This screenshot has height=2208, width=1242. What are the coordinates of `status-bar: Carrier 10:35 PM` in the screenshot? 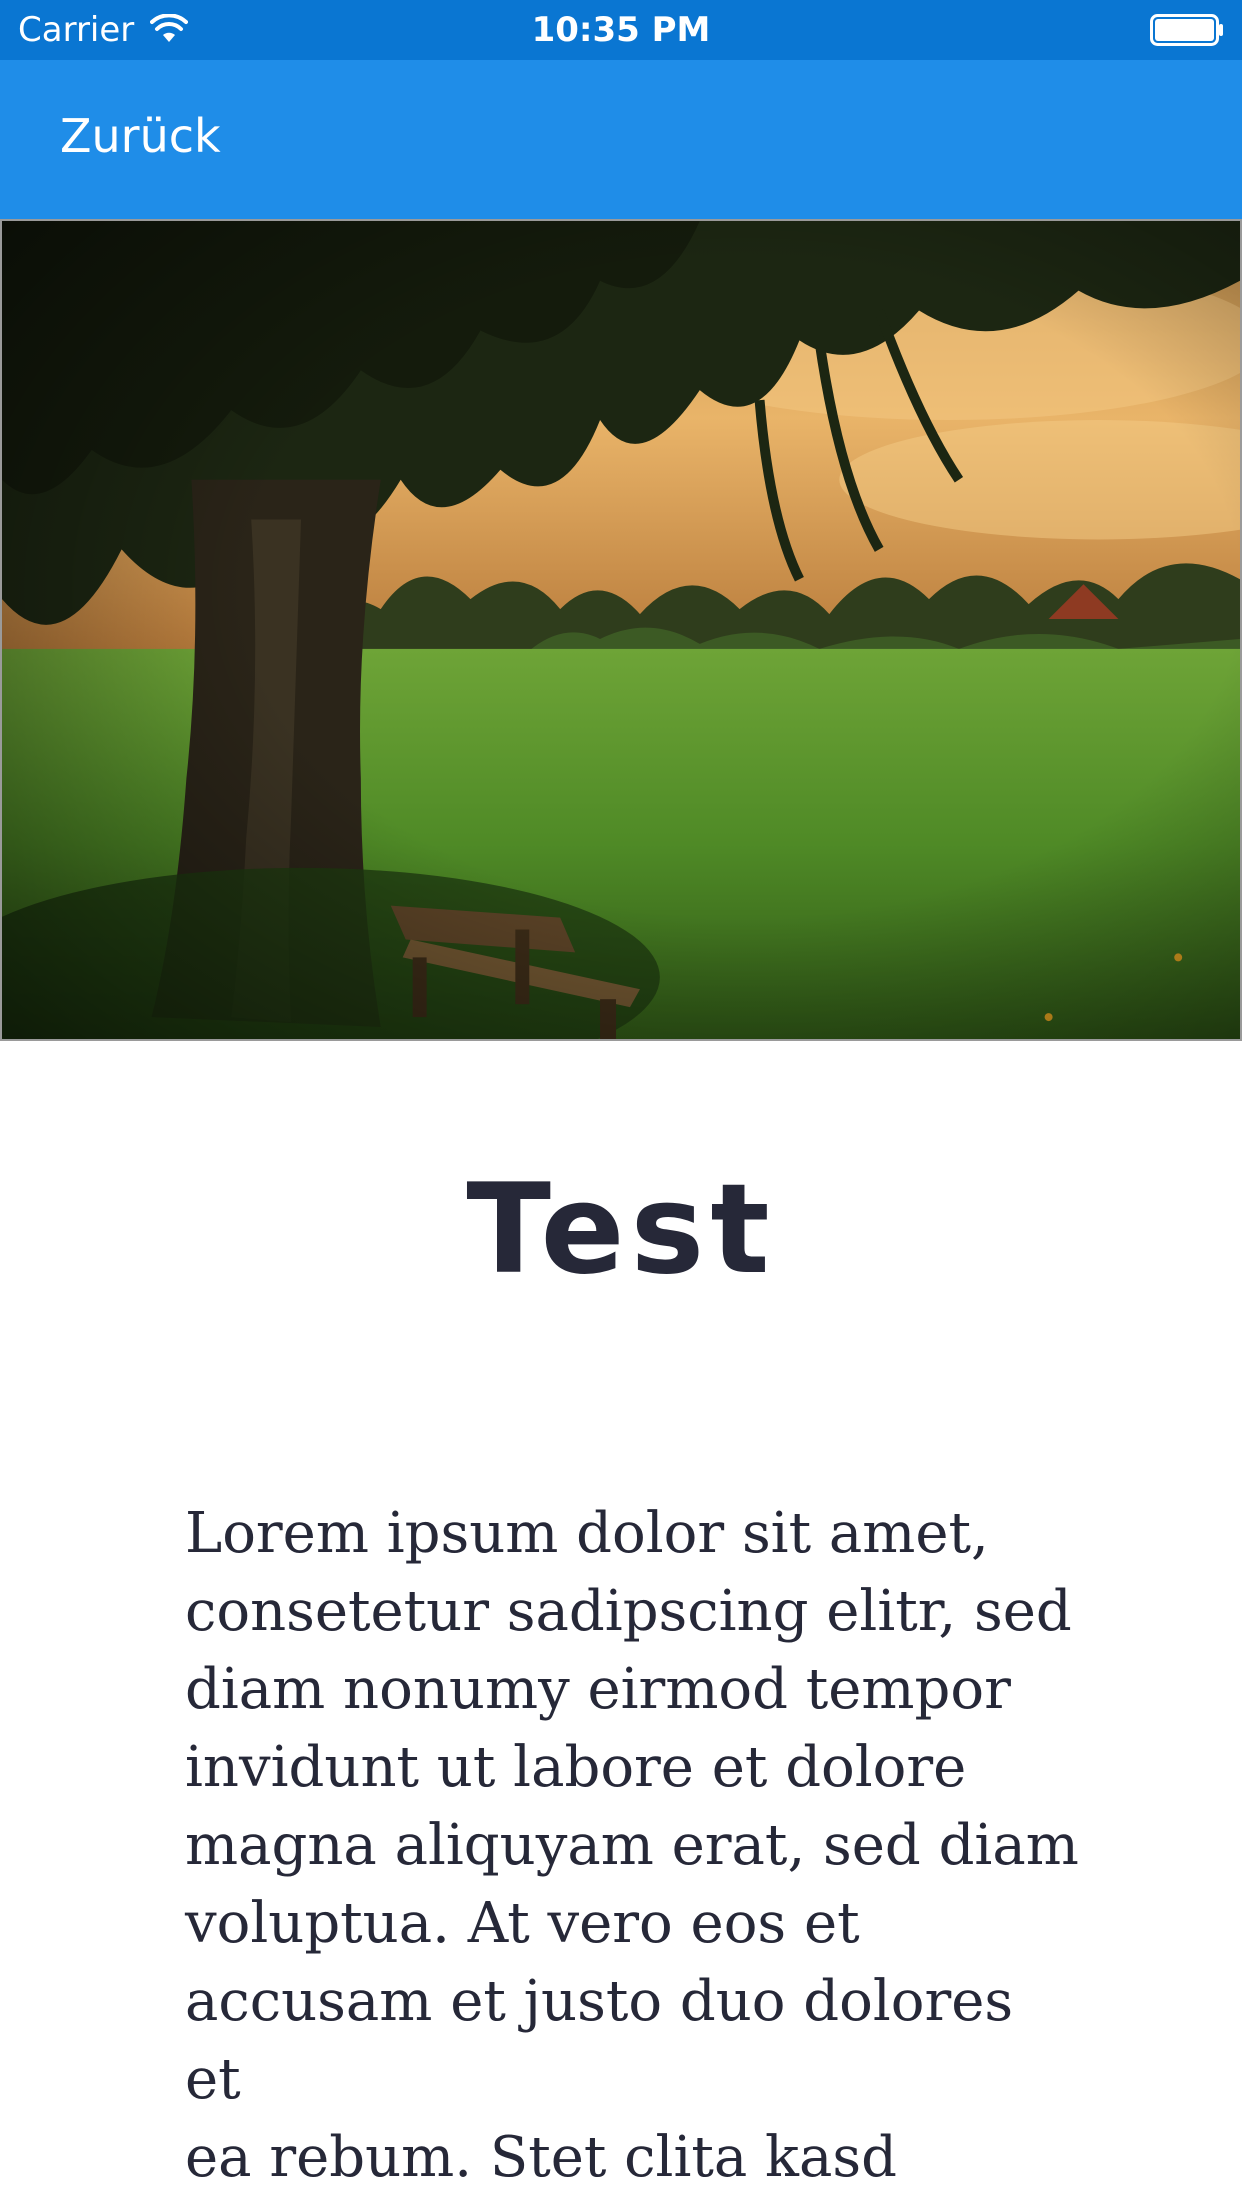 It's located at (621, 30).